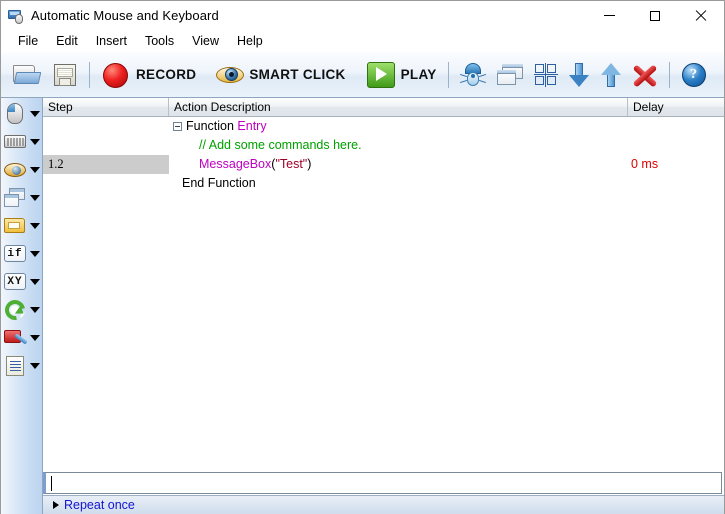 The width and height of the screenshot is (725, 514). I want to click on cell-action-description: // Add some commands here., so click(398, 145).